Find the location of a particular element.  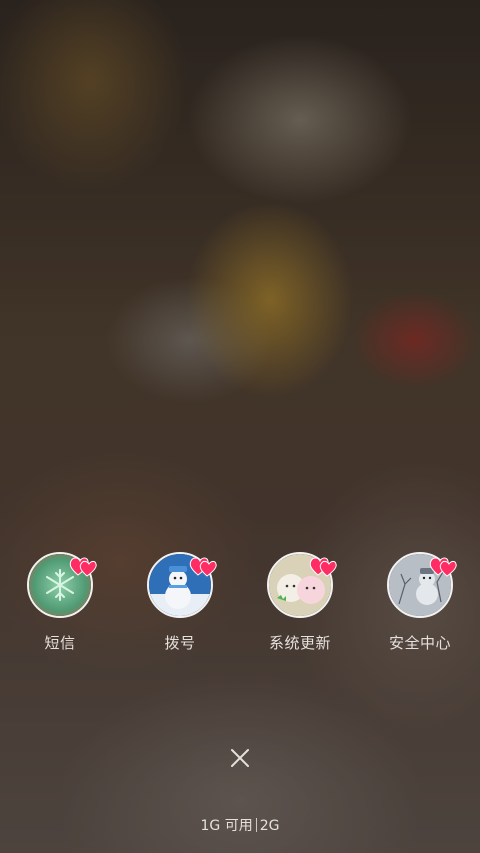

recent-app-security-center: 安全中心 is located at coordinates (420, 607).